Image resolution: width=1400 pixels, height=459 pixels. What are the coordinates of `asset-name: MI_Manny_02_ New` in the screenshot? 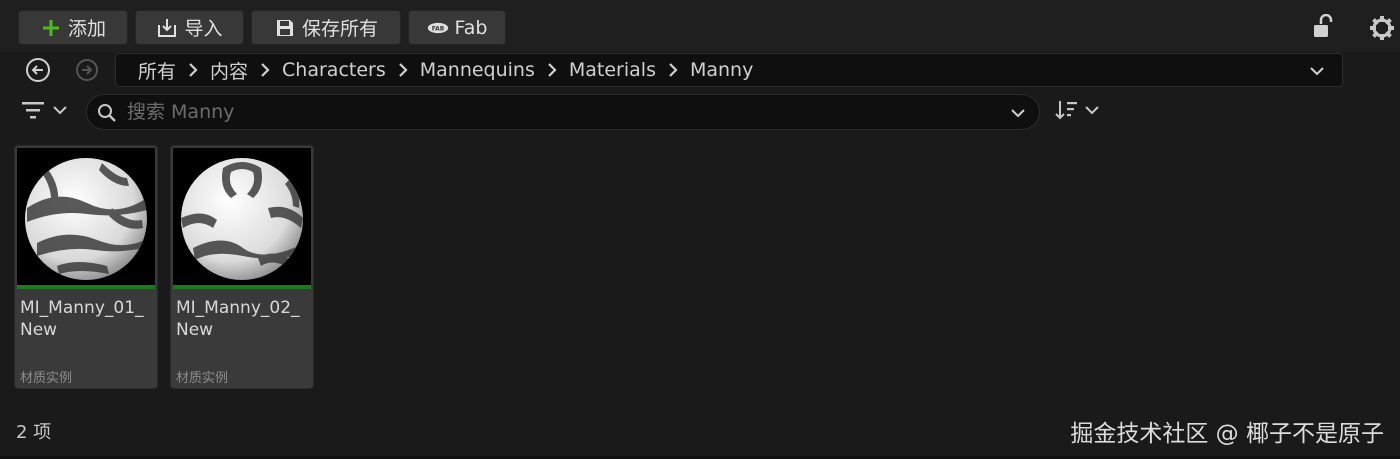 It's located at (243, 319).